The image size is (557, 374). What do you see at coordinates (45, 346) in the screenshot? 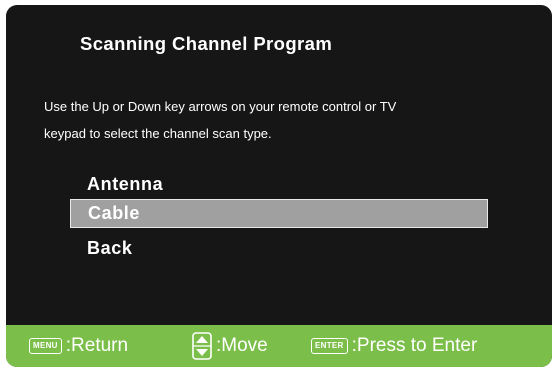
I see `menu-key-icon: MENU` at bounding box center [45, 346].